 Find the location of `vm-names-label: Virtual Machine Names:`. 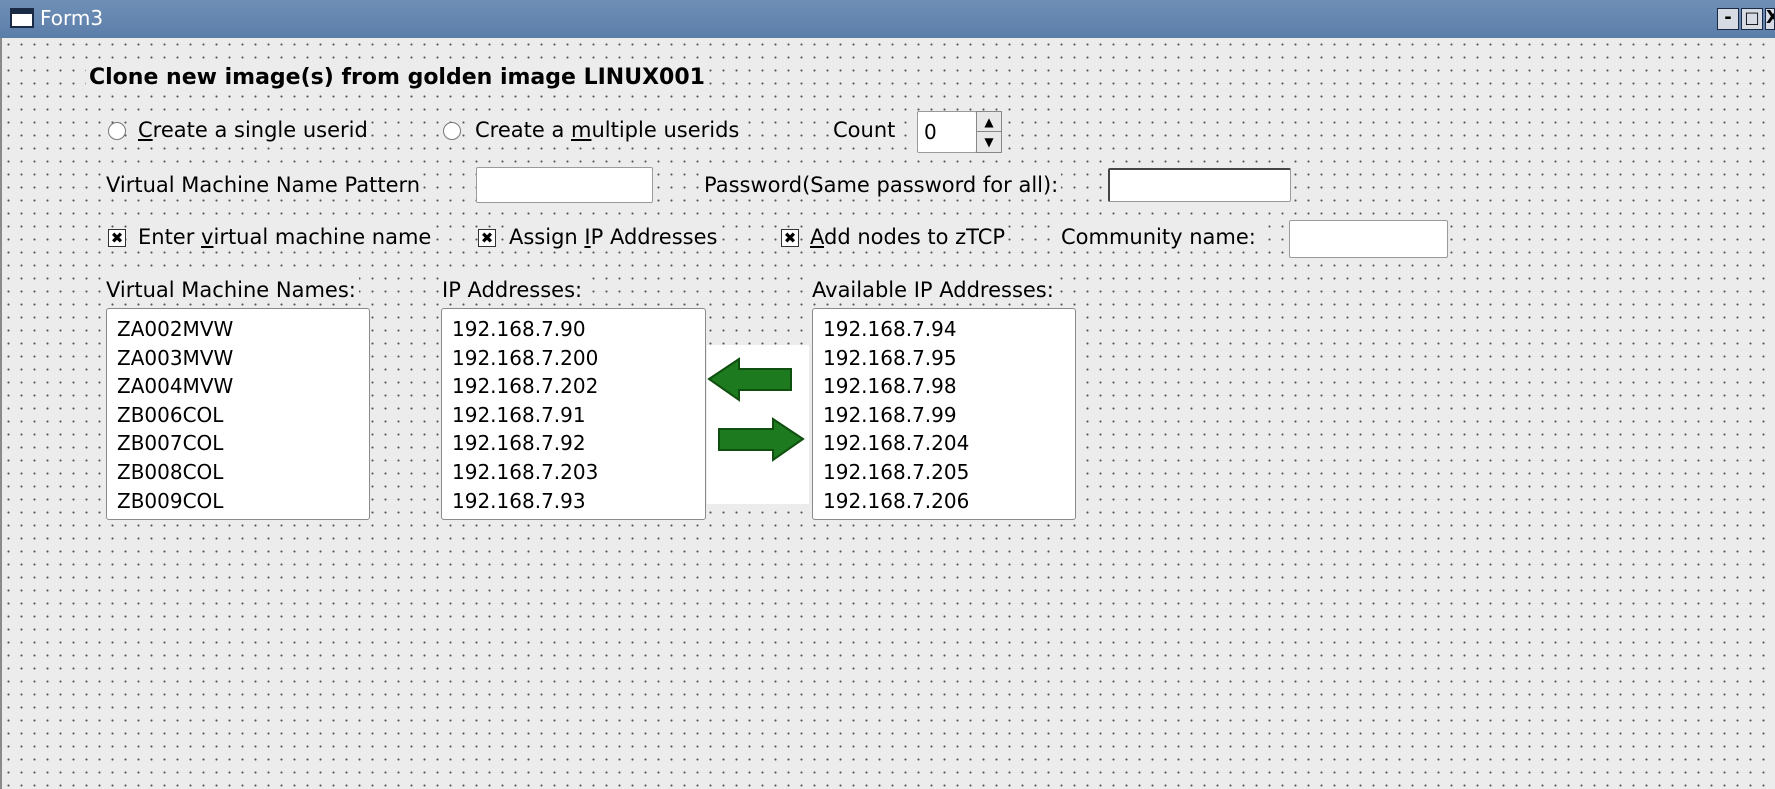

vm-names-label: Virtual Machine Names: is located at coordinates (231, 290).